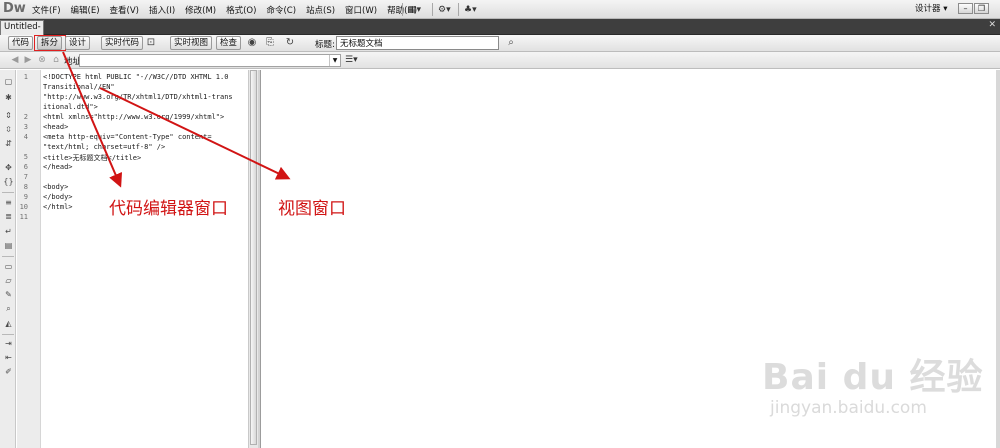  Describe the element at coordinates (252, 43) in the screenshot. I see `preview-browser-icon: ◉` at that location.